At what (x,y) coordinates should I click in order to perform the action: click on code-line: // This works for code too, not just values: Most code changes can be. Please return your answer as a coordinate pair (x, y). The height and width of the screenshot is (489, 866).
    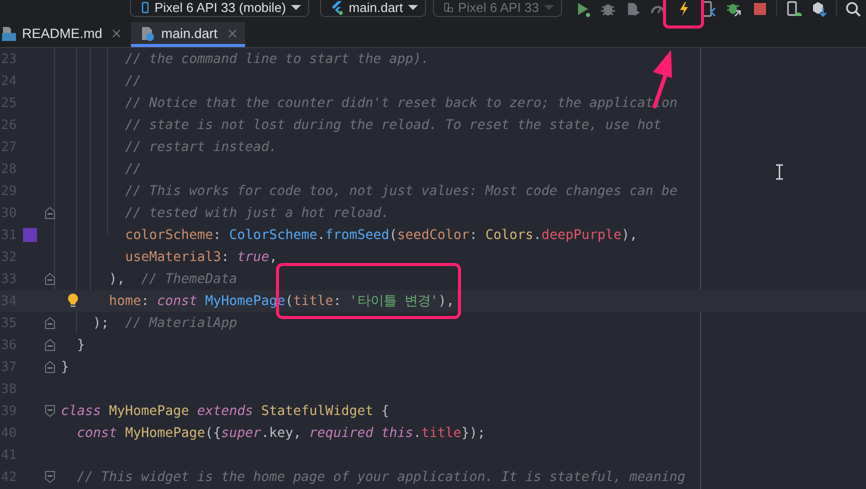
    Looking at the image, I should click on (401, 191).